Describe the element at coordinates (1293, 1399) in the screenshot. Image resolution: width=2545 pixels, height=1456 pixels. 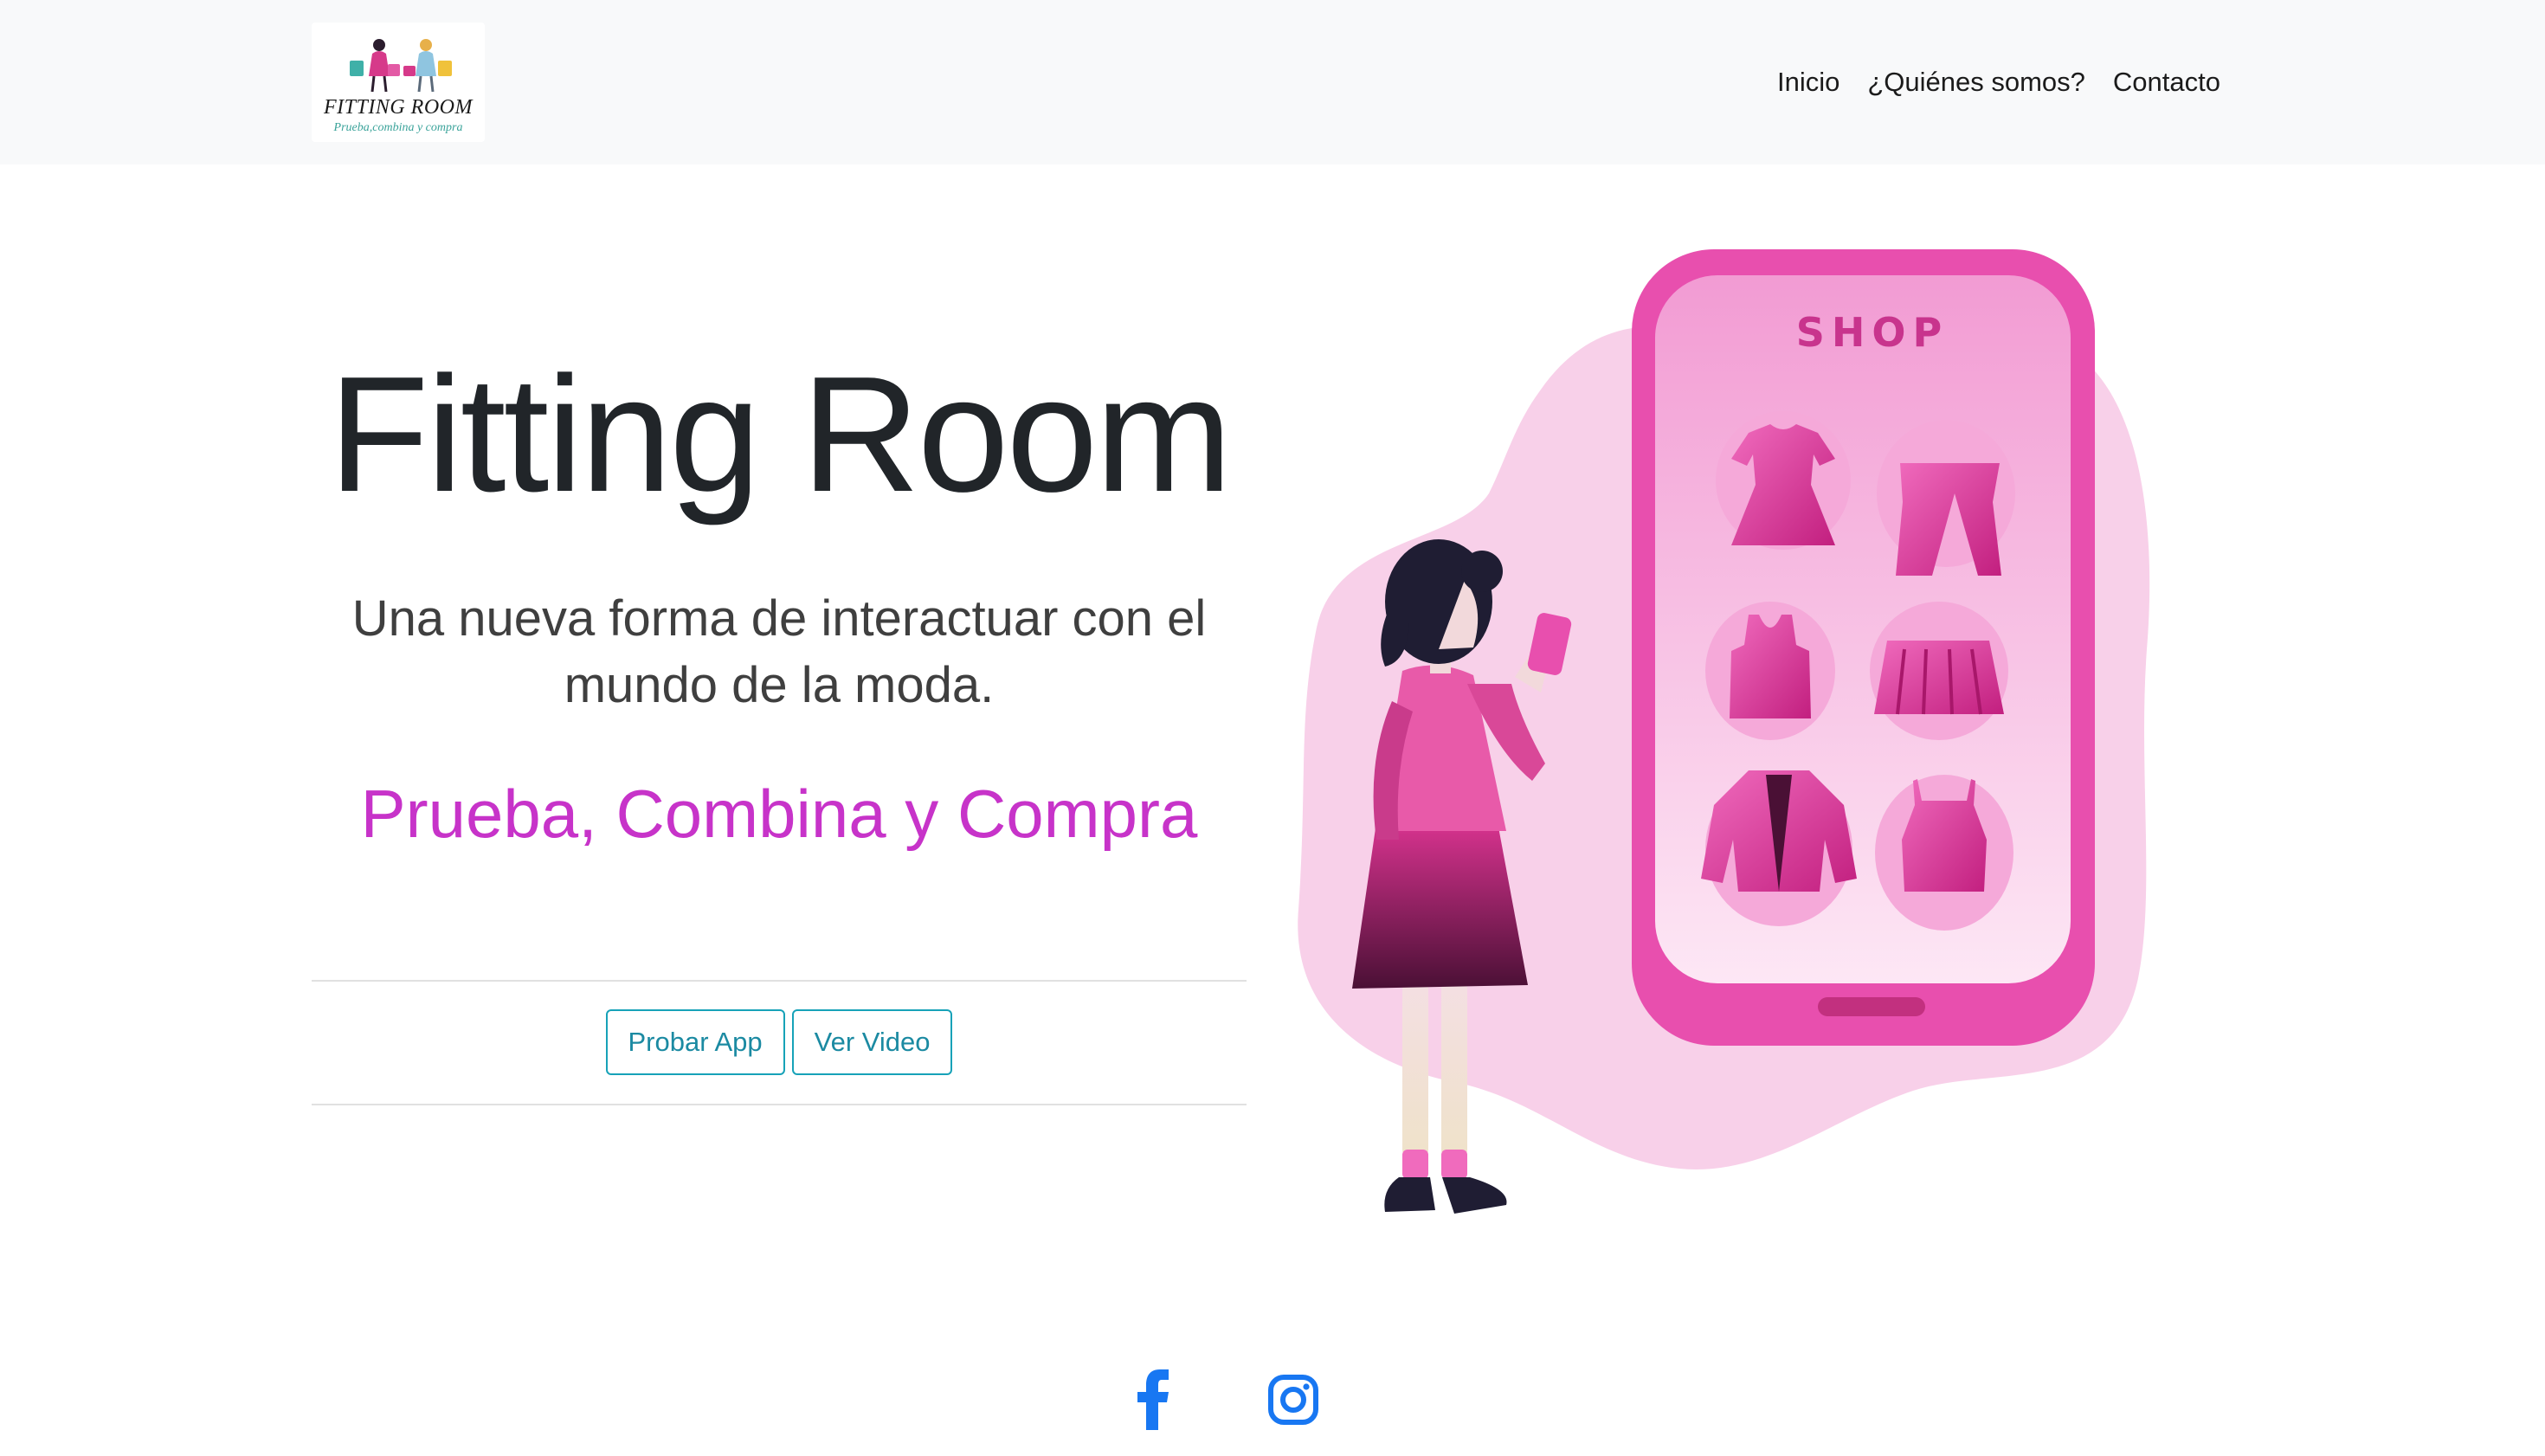
I see `instagram-icon` at that location.